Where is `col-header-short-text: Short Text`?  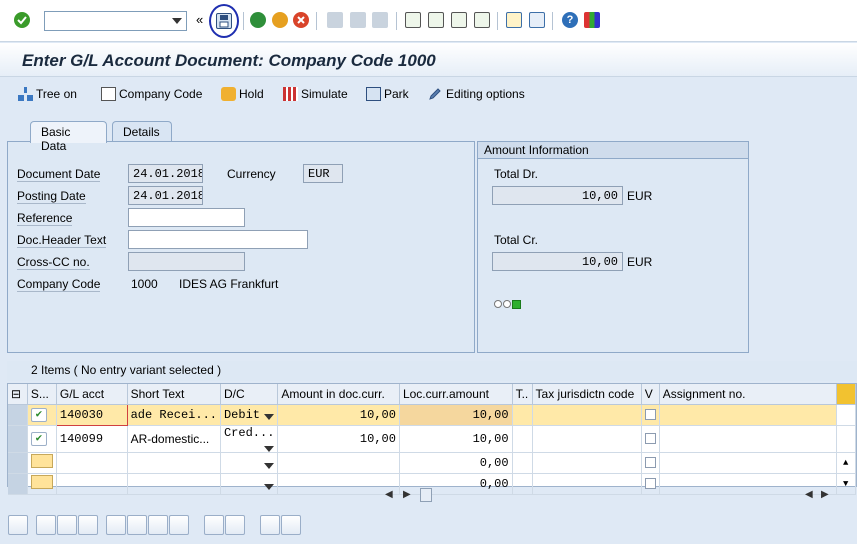 col-header-short-text: Short Text is located at coordinates (174, 394).